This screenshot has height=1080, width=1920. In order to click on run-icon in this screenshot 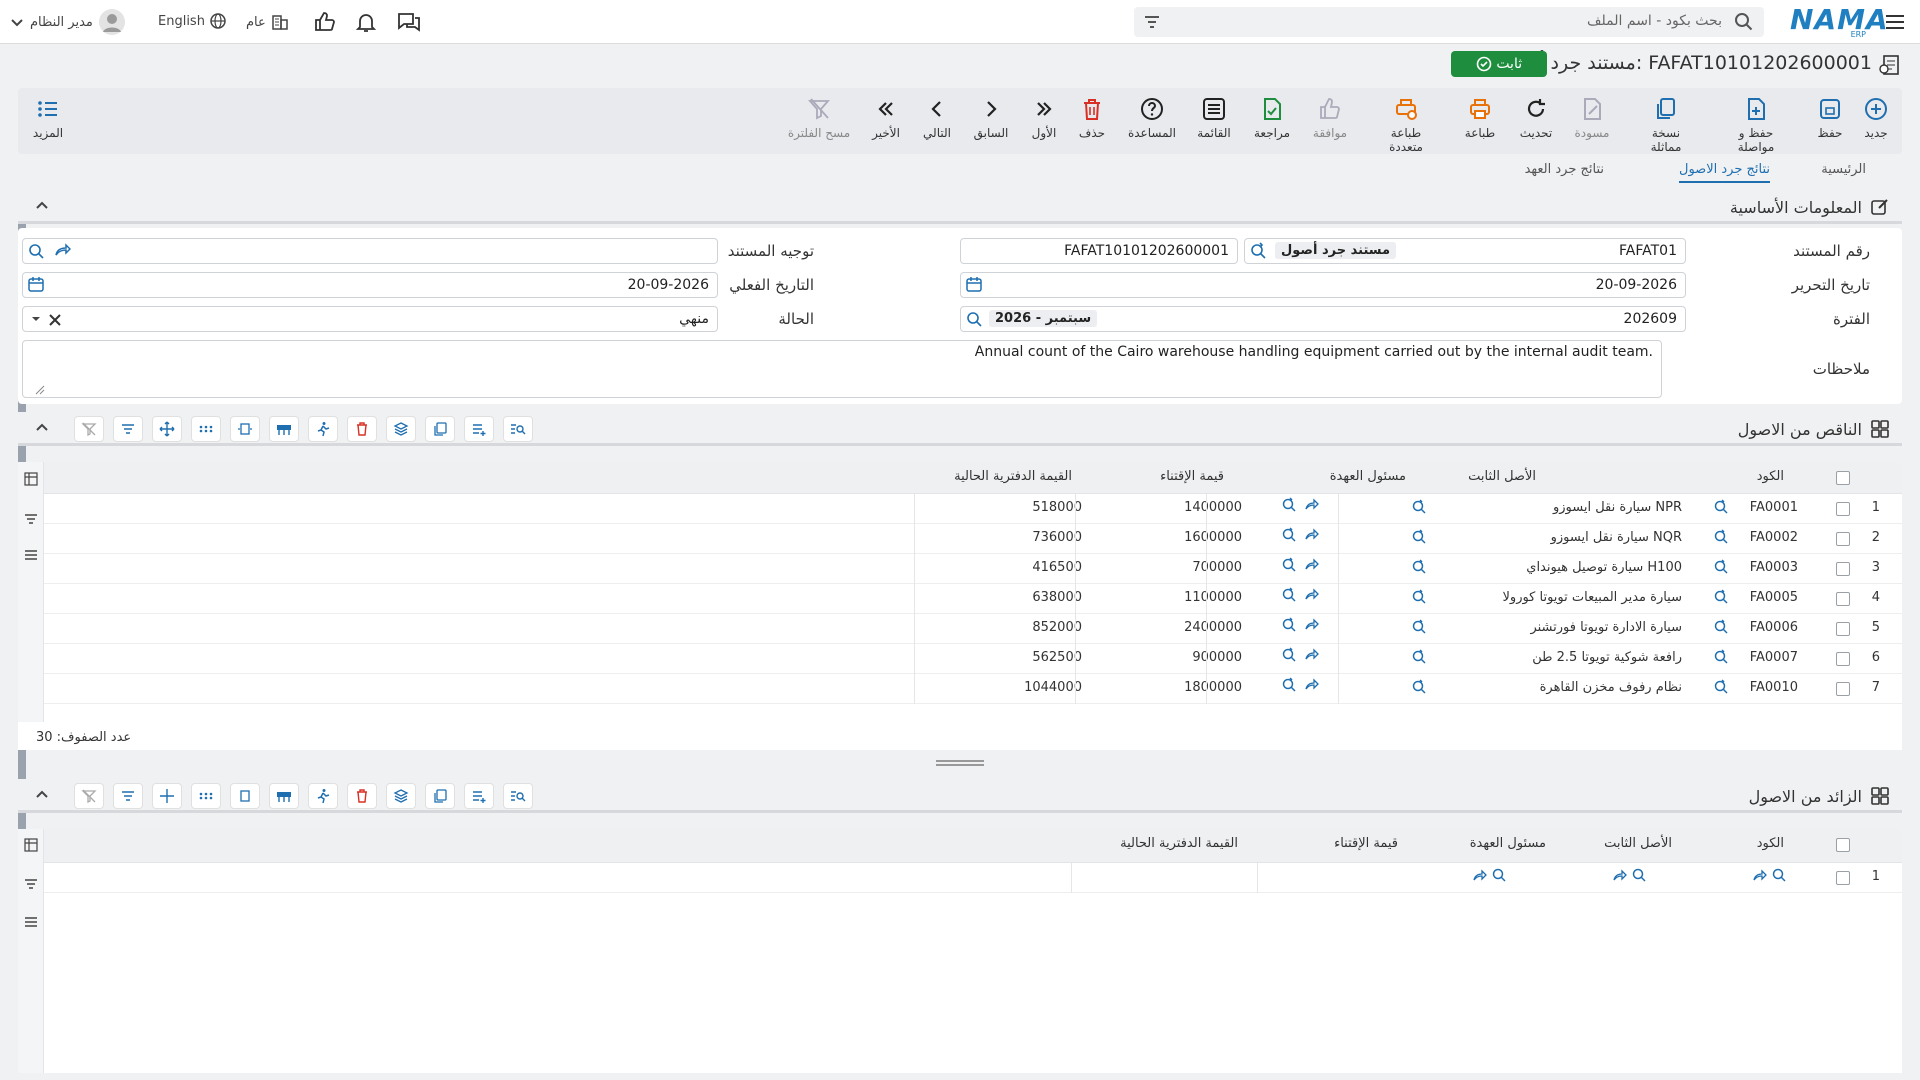, I will do `click(323, 429)`.